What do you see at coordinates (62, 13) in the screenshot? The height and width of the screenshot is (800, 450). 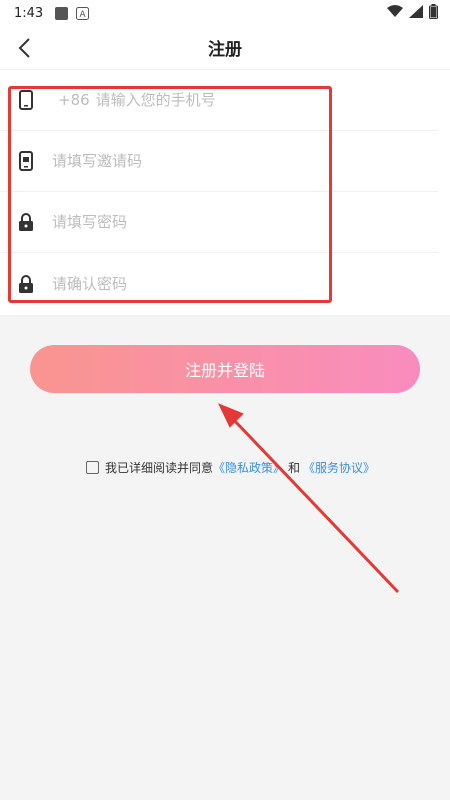 I see `notification-square-icon` at bounding box center [62, 13].